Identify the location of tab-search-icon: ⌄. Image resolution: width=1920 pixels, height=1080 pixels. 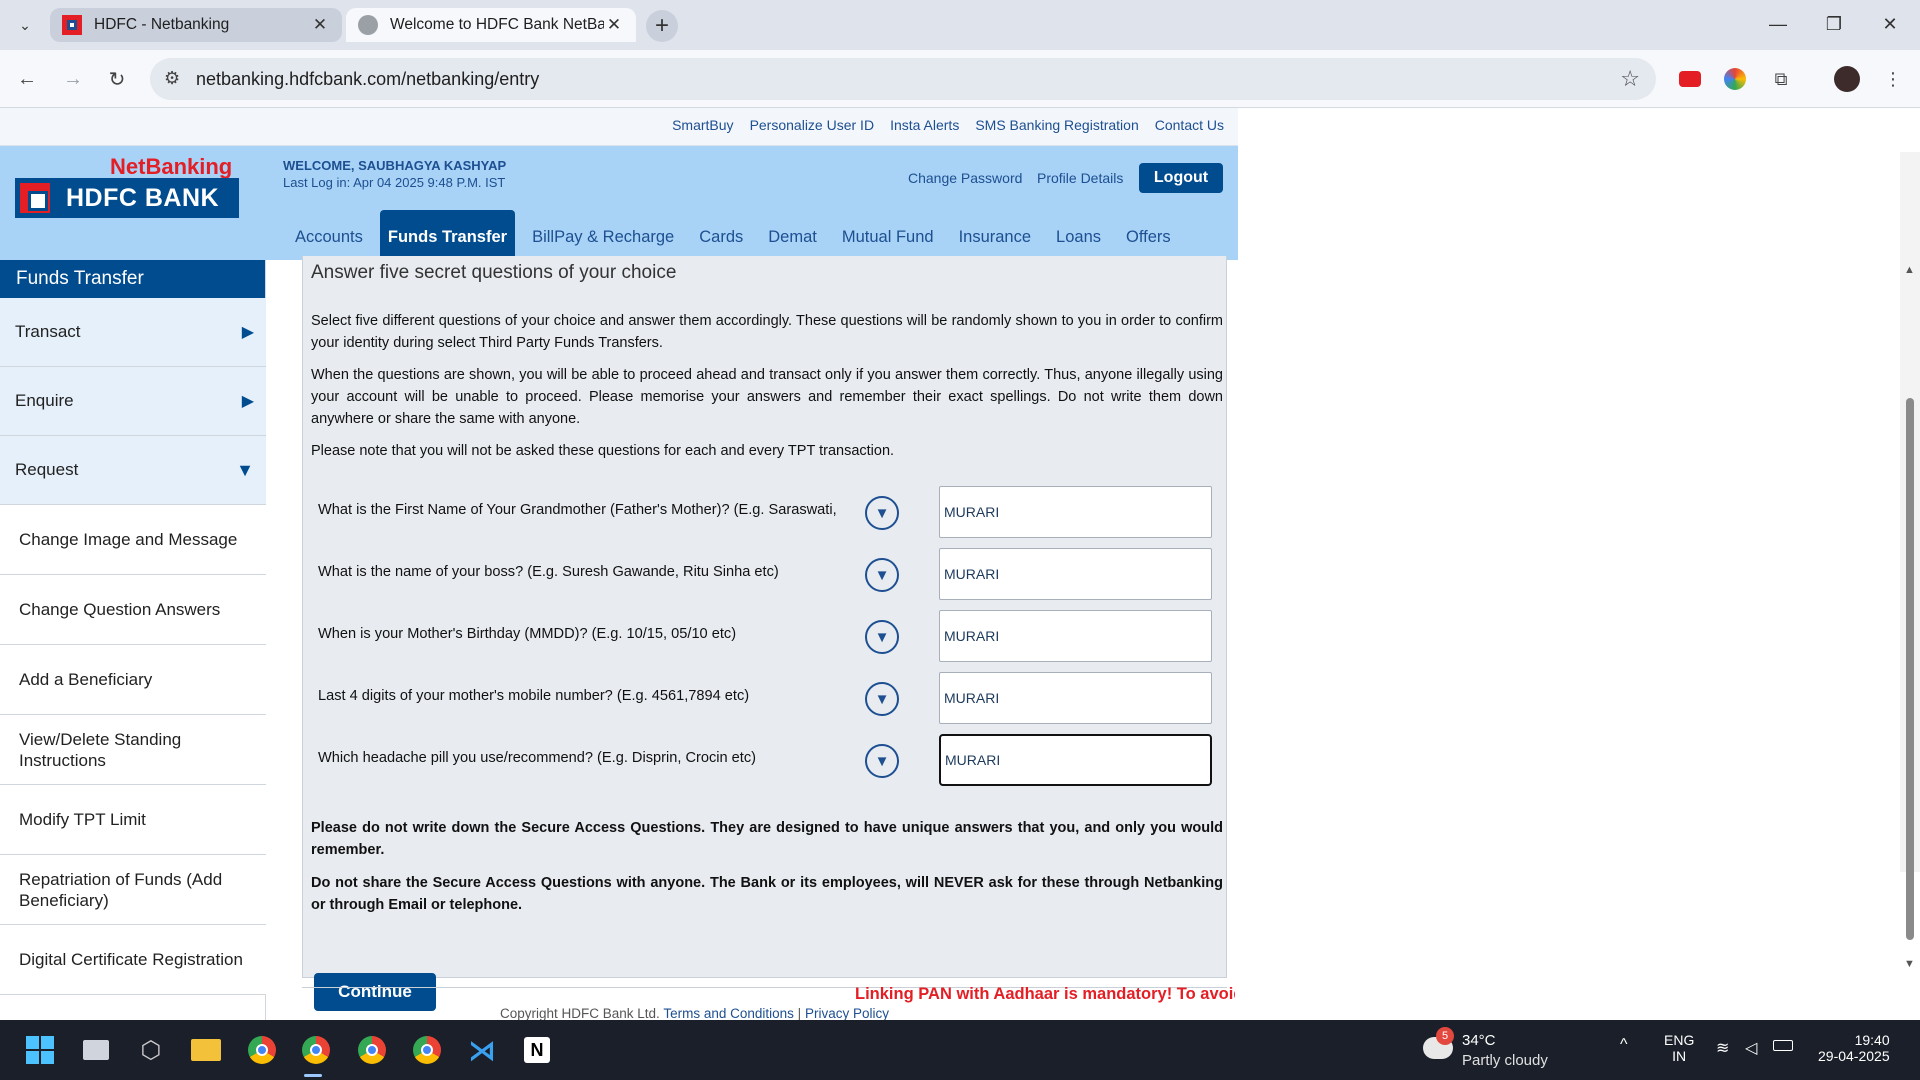
(25, 25).